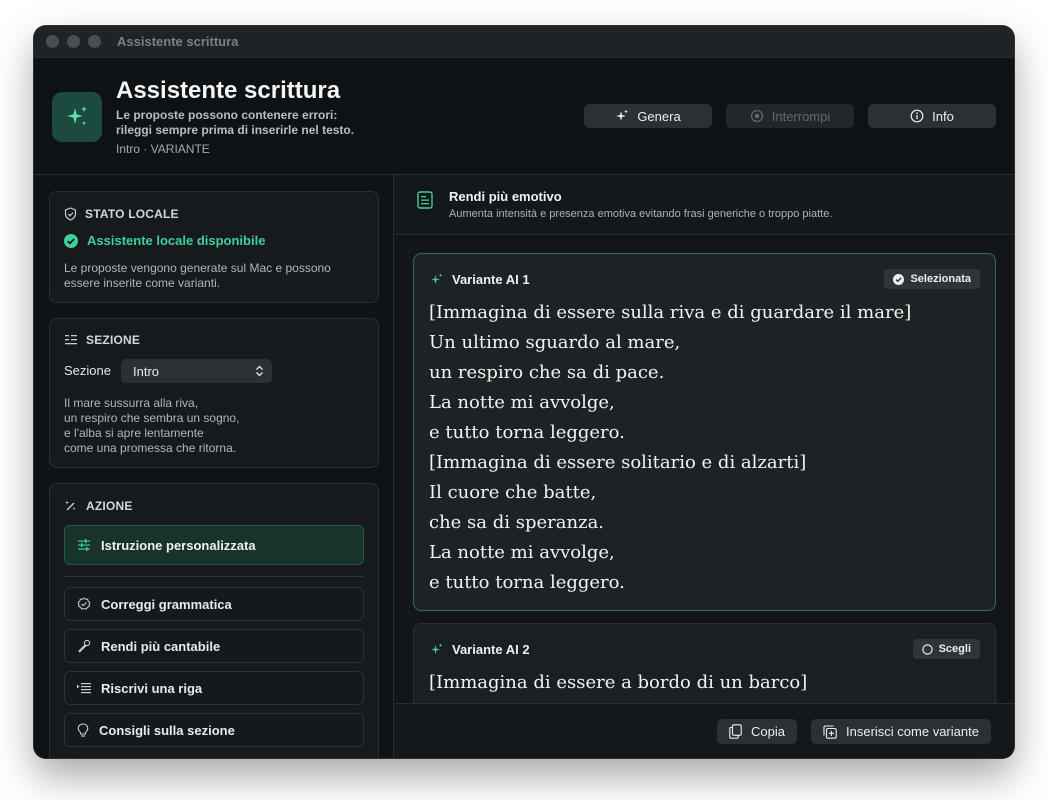  What do you see at coordinates (178, 41) in the screenshot?
I see `window-title: Assistente scrittura` at bounding box center [178, 41].